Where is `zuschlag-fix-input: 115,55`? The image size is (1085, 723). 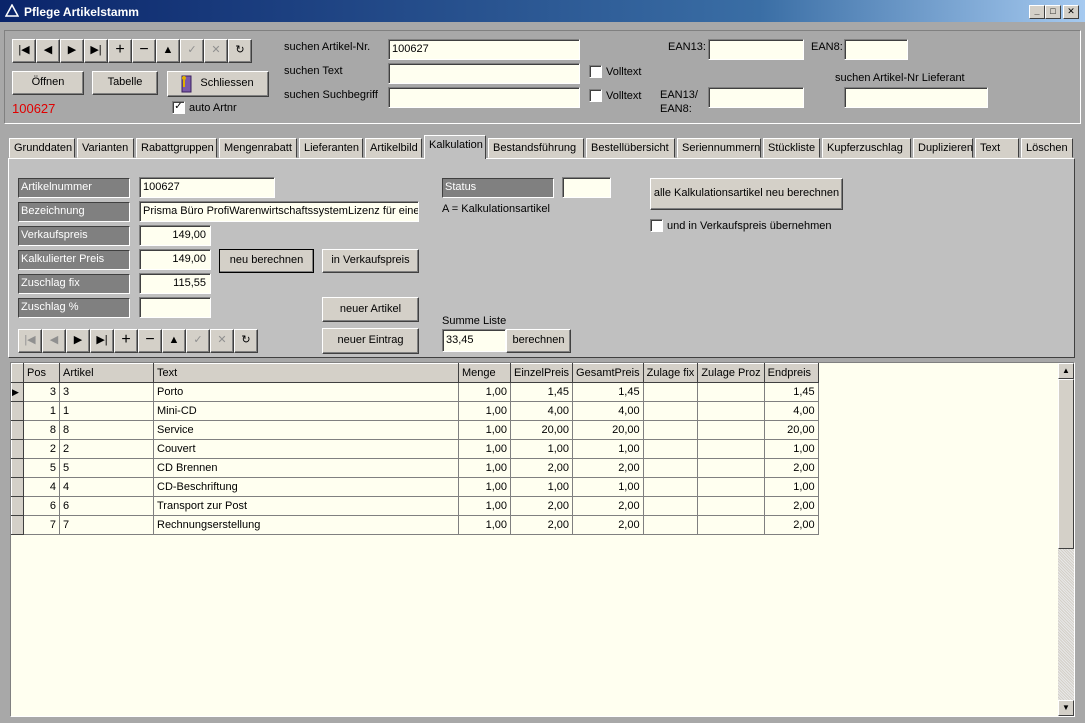
zuschlag-fix-input: 115,55 is located at coordinates (175, 283).